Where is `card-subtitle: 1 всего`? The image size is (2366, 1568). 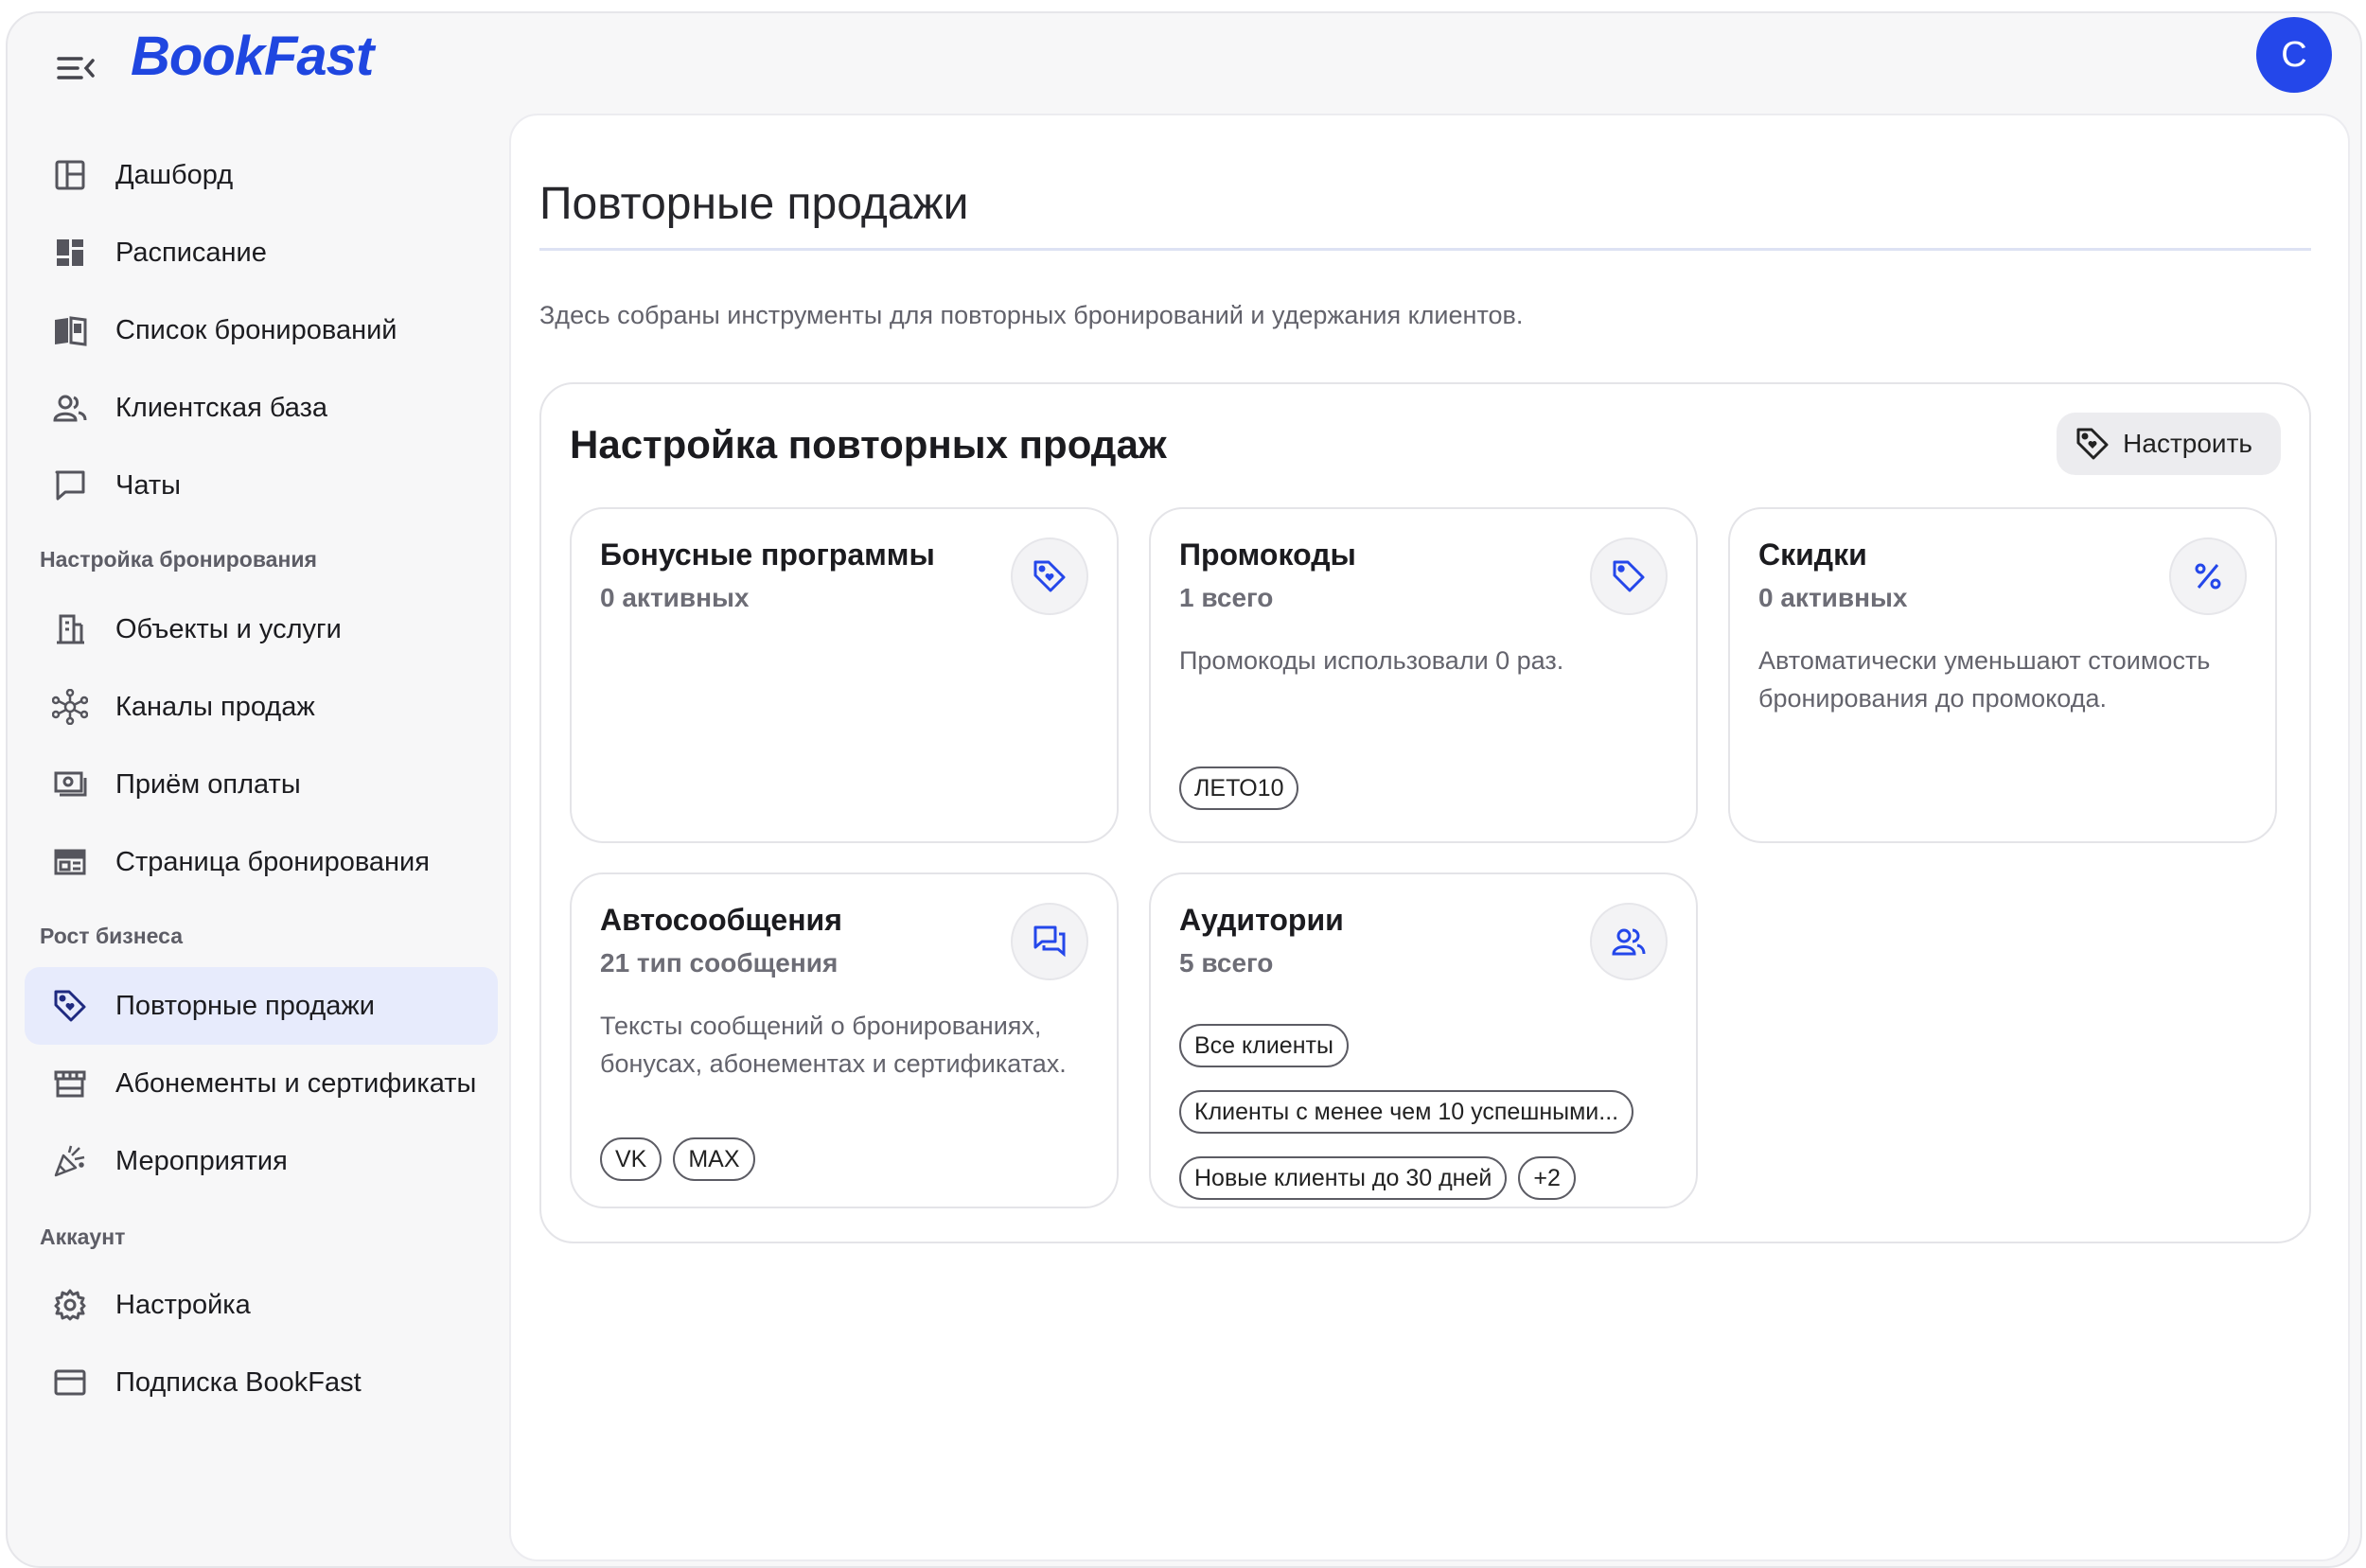
card-subtitle: 1 всего is located at coordinates (1226, 597).